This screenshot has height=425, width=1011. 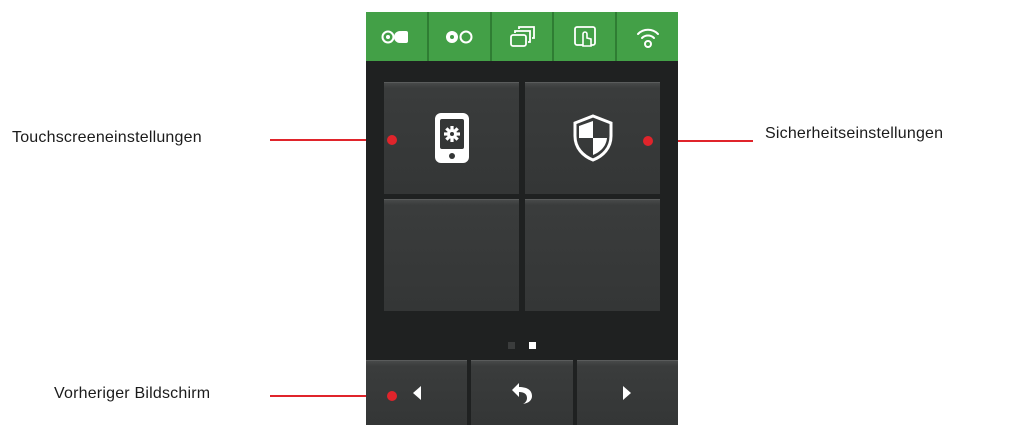 I want to click on page-indicator, so click(x=522, y=346).